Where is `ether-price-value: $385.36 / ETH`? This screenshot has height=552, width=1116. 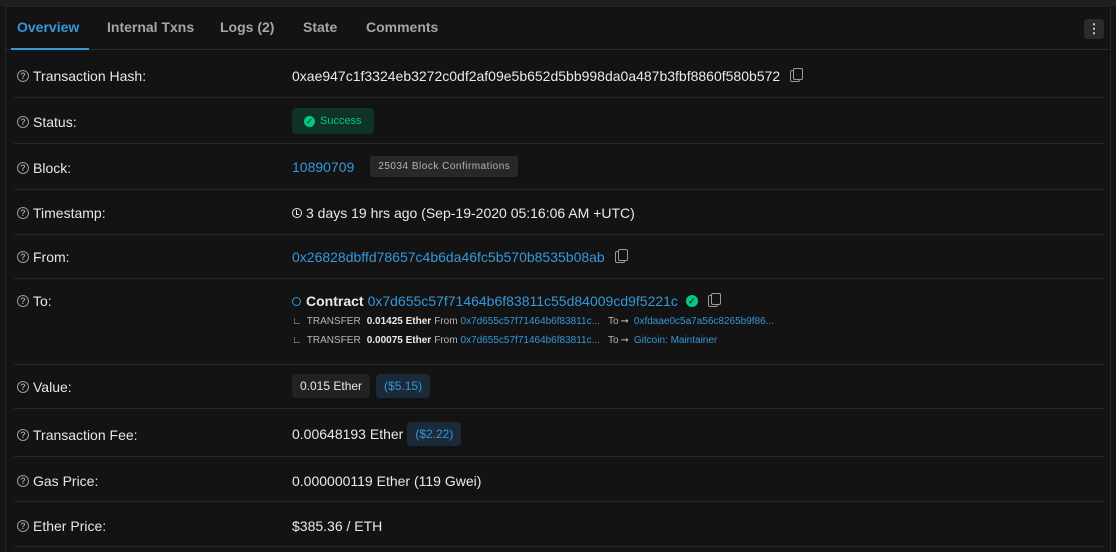
ether-price-value: $385.36 / ETH is located at coordinates (337, 526).